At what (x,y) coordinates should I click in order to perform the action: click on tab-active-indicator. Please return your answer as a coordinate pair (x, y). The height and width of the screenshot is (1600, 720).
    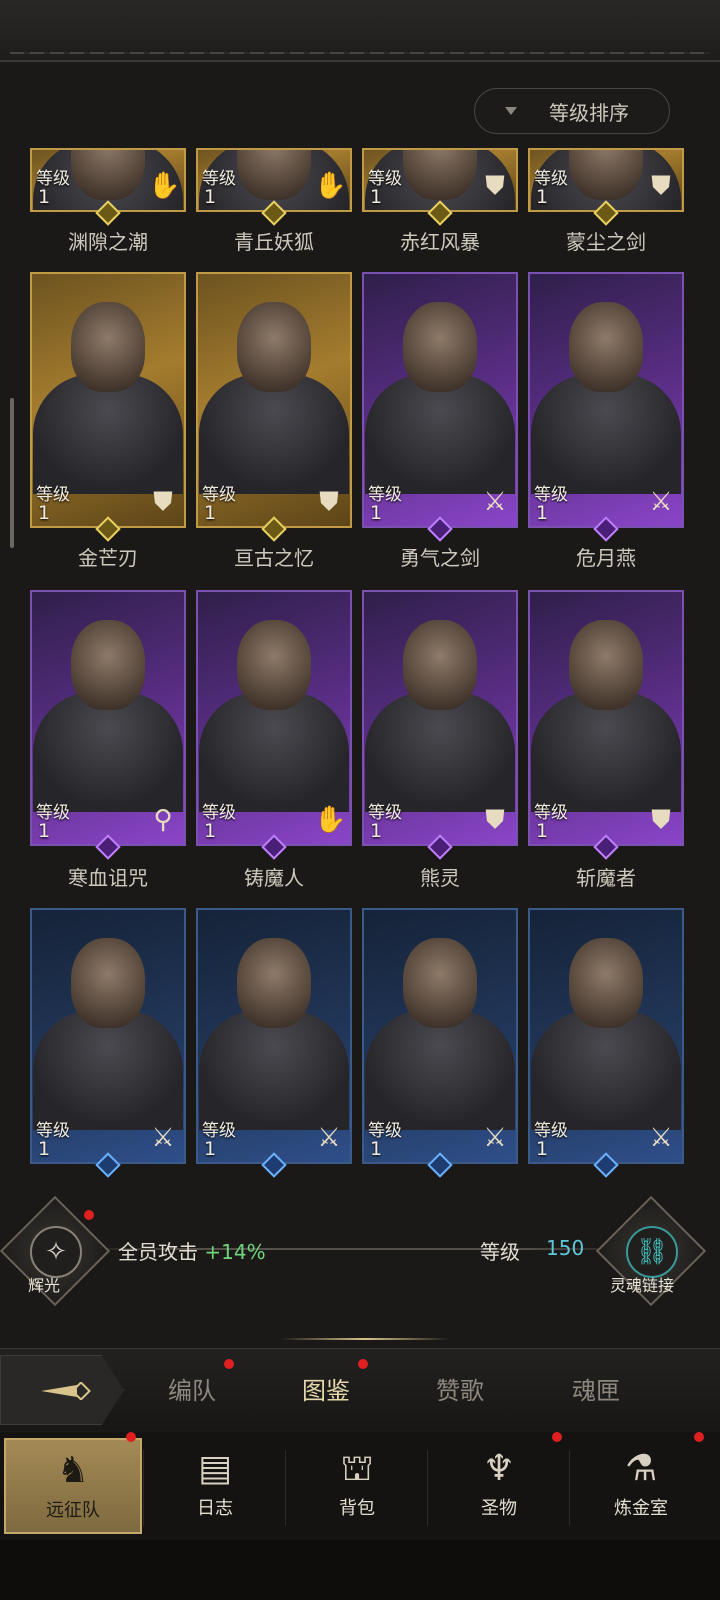
    Looking at the image, I should click on (365, 1339).